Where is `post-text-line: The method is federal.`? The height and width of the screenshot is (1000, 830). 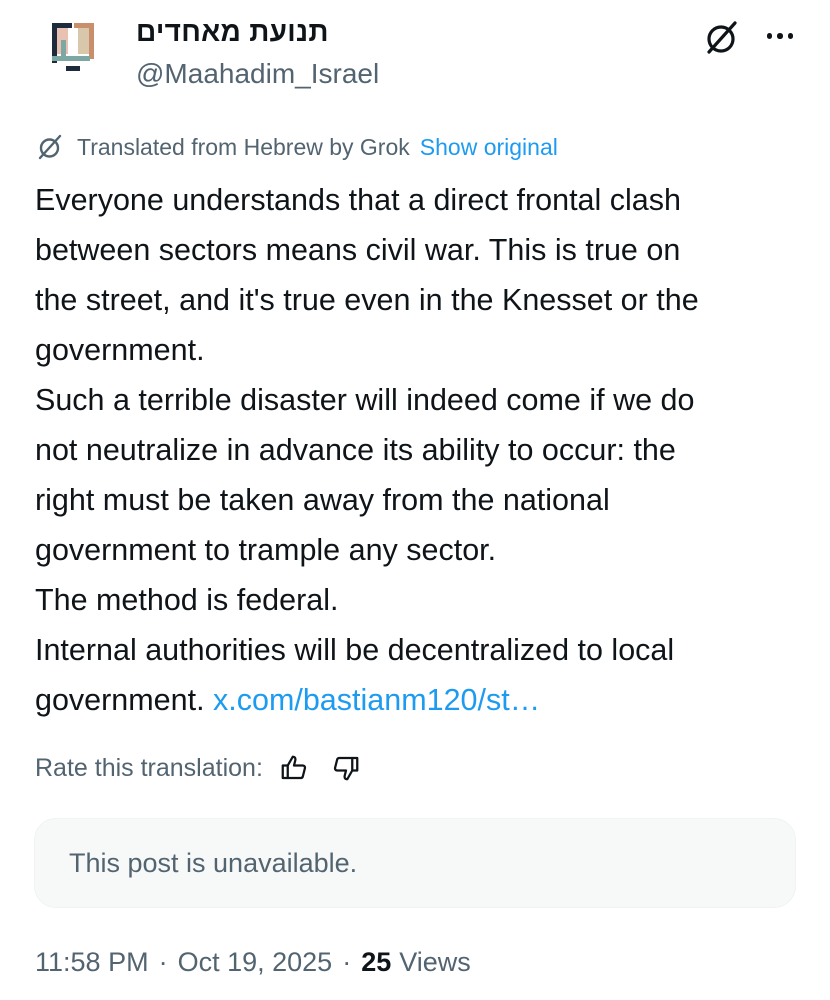
post-text-line: The method is federal. is located at coordinates (187, 600).